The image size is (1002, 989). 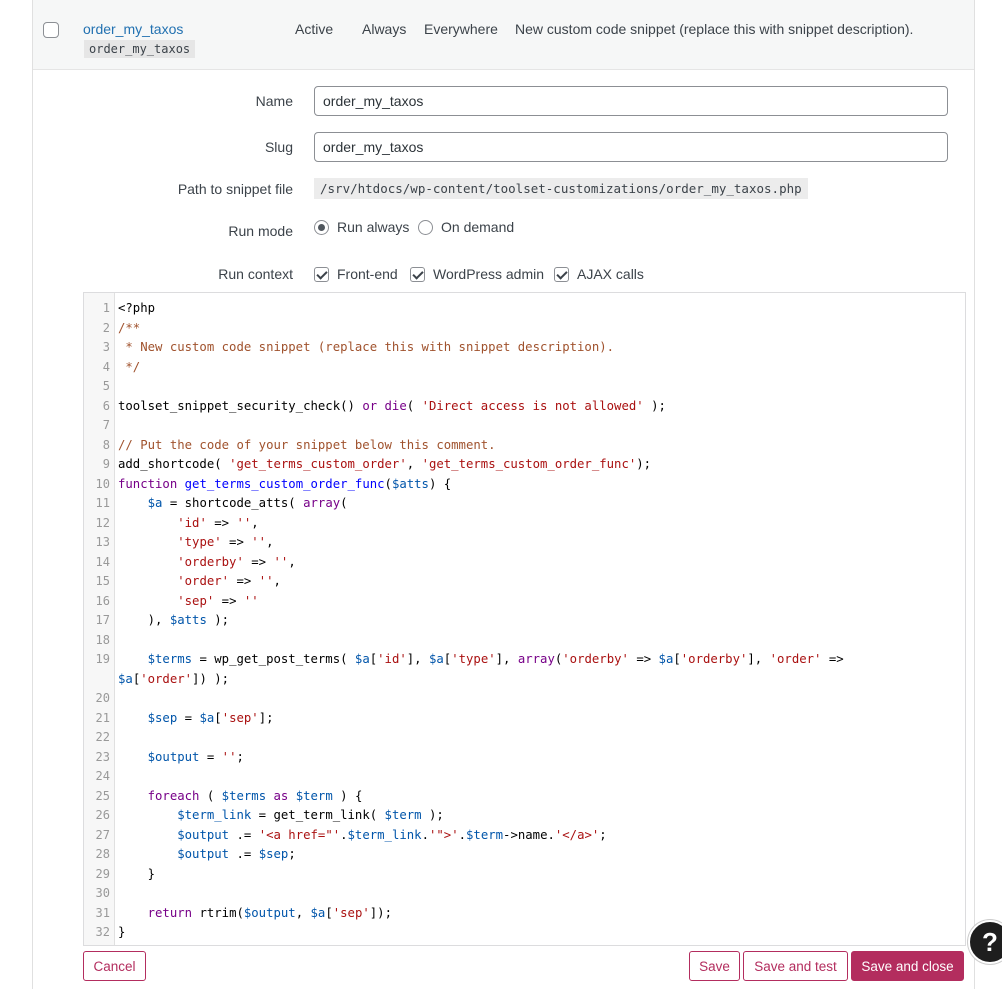 What do you see at coordinates (524, 426) in the screenshot?
I see `code-line: 7` at bounding box center [524, 426].